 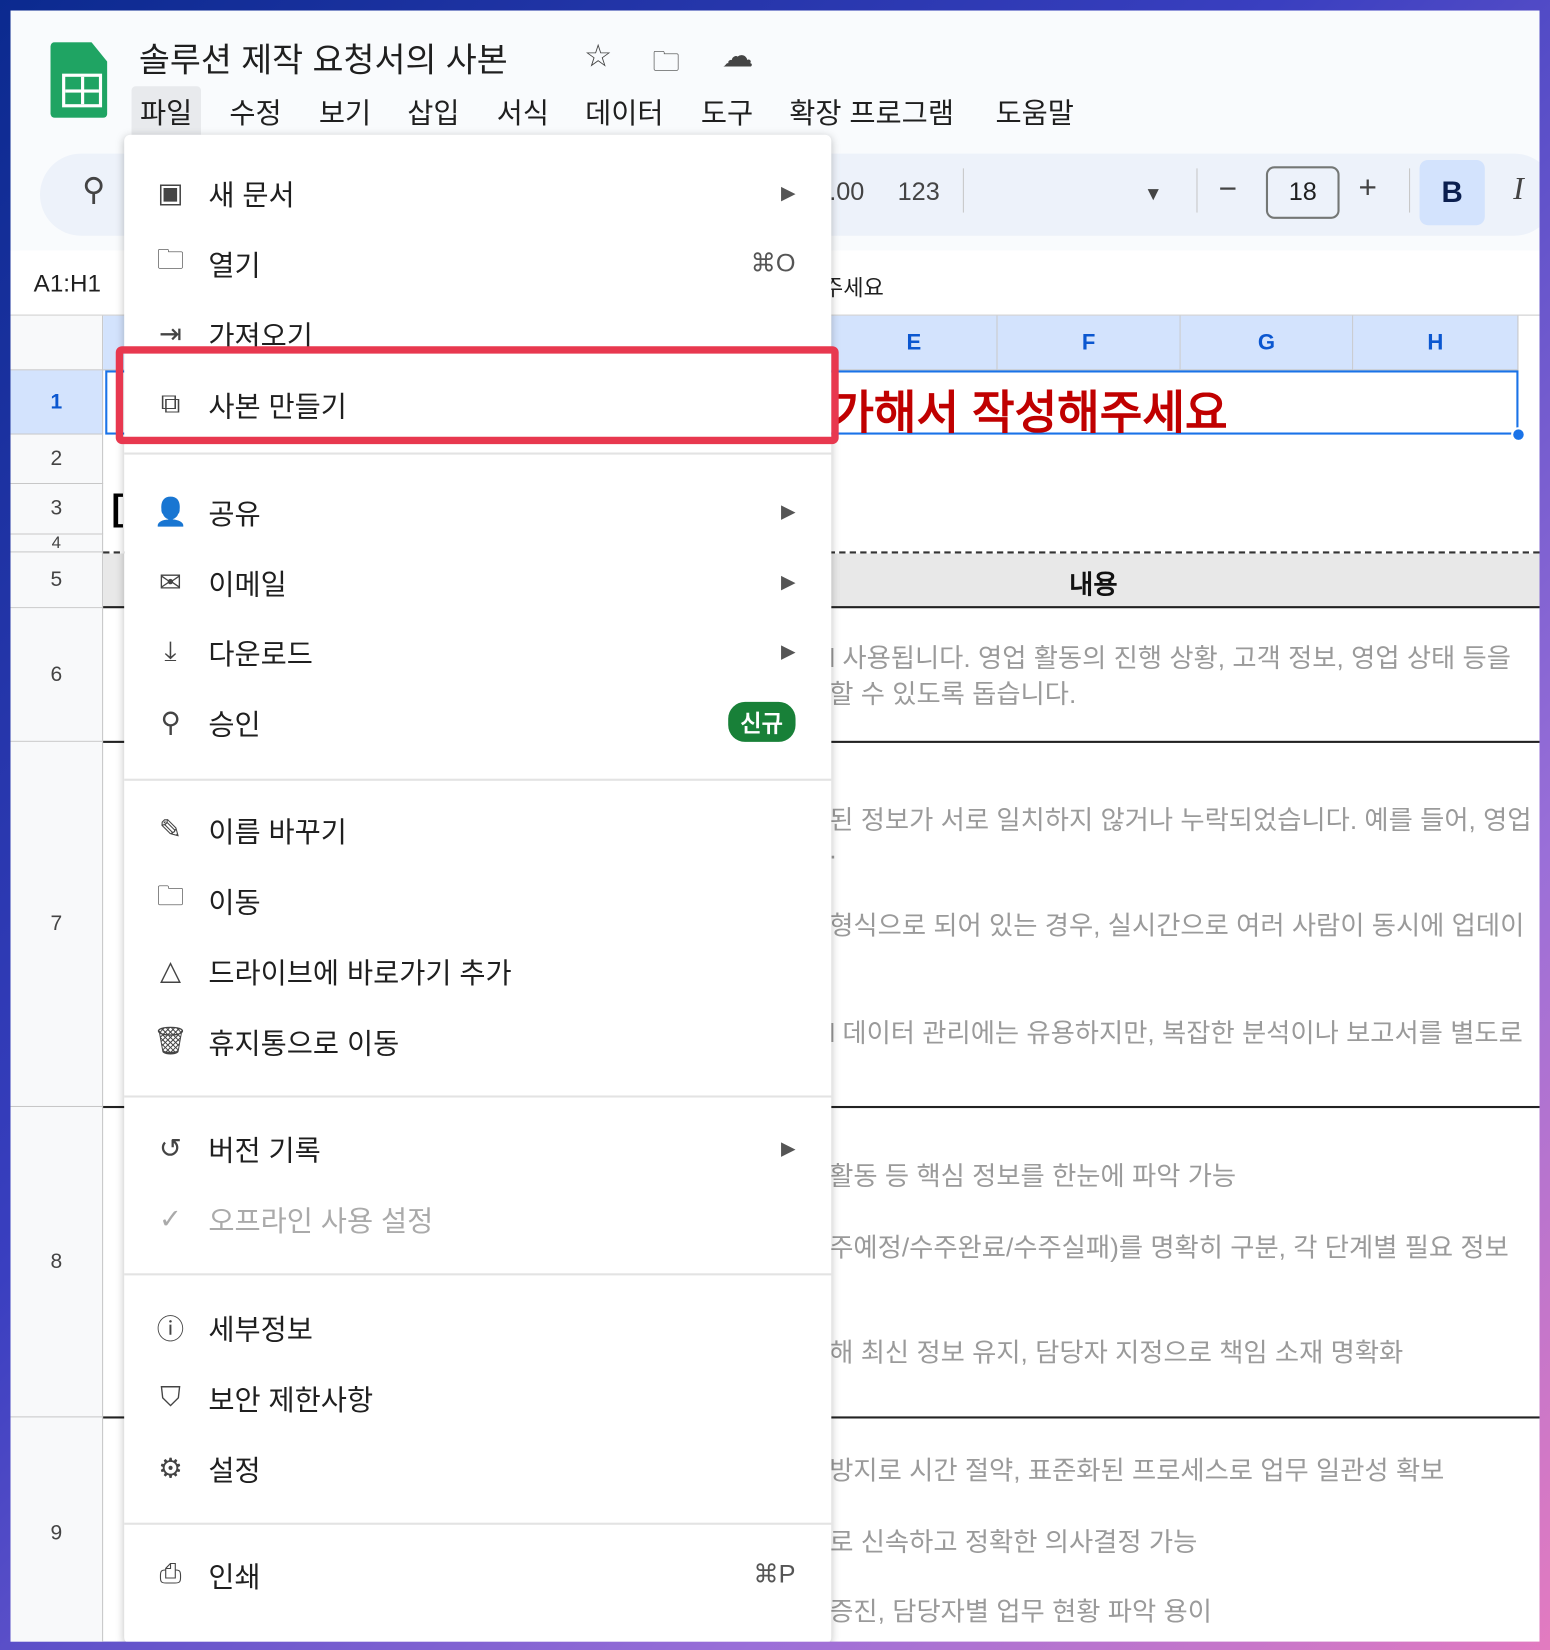 I want to click on increase-font-button: +, so click(x=1368, y=188).